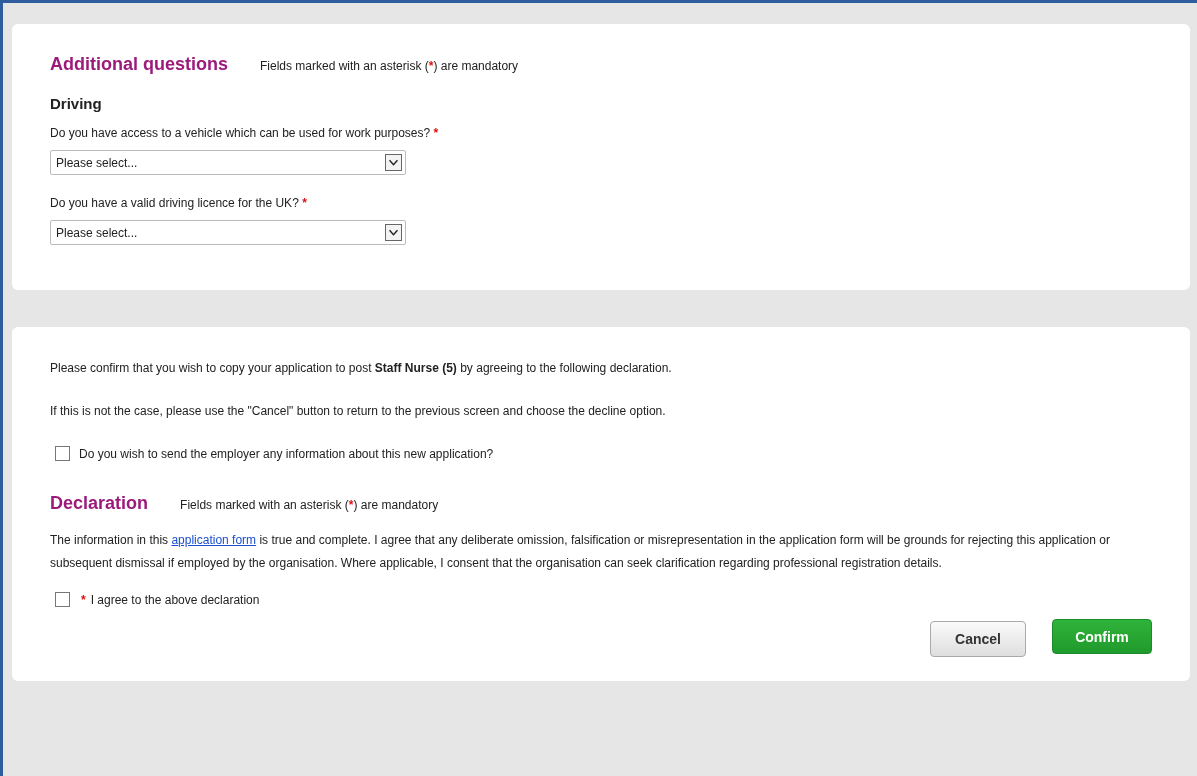  I want to click on section-heading: Driving, so click(76, 103).